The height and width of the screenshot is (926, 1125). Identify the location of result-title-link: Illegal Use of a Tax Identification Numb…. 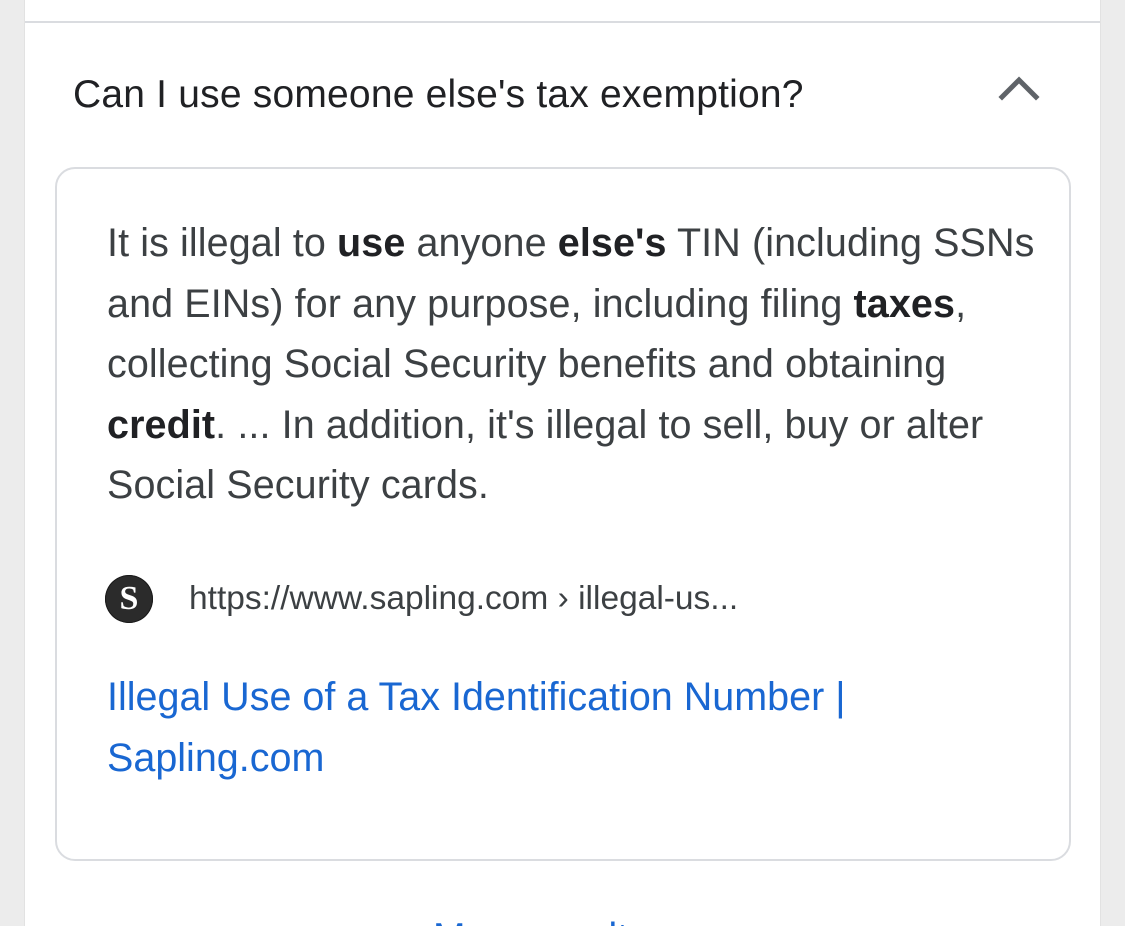
(547, 727).